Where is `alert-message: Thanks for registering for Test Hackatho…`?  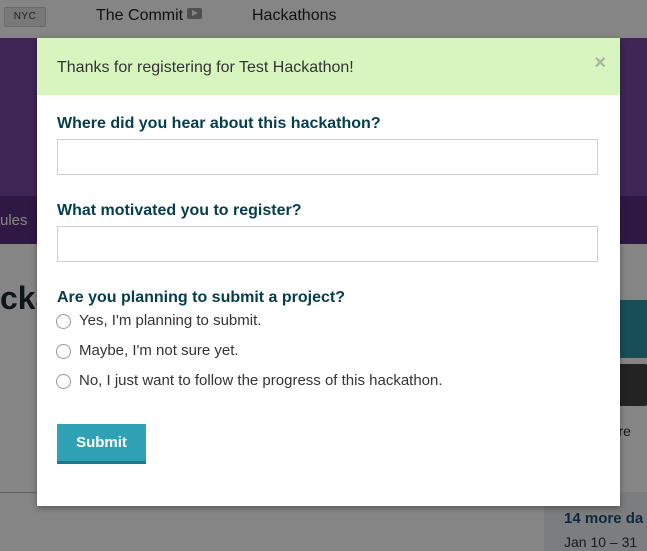 alert-message: Thanks for registering for Test Hackatho… is located at coordinates (205, 67).